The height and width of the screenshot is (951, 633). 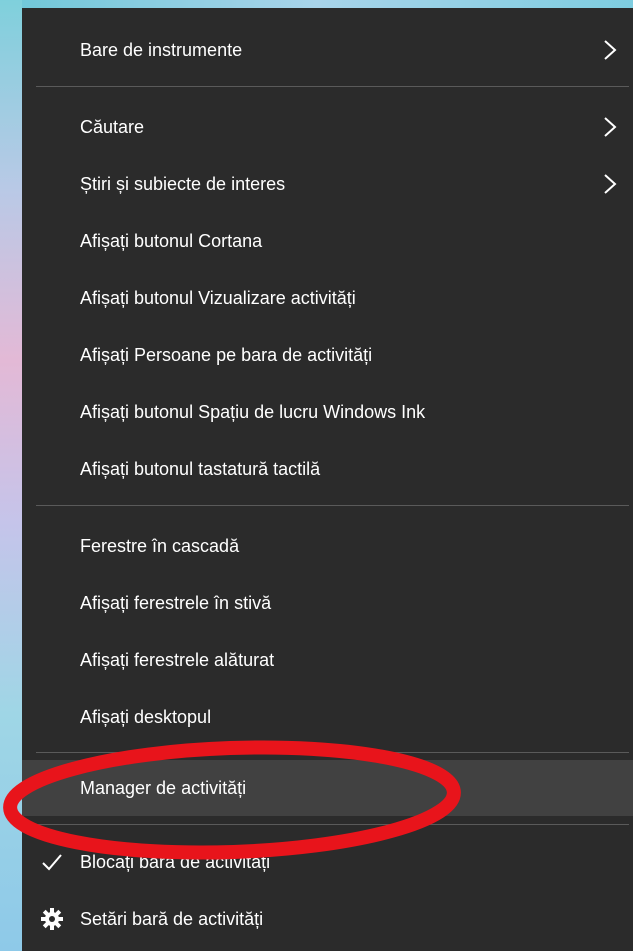 What do you see at coordinates (327, 546) in the screenshot?
I see `menu-item-cascade-windows: Ferestre în cascadă` at bounding box center [327, 546].